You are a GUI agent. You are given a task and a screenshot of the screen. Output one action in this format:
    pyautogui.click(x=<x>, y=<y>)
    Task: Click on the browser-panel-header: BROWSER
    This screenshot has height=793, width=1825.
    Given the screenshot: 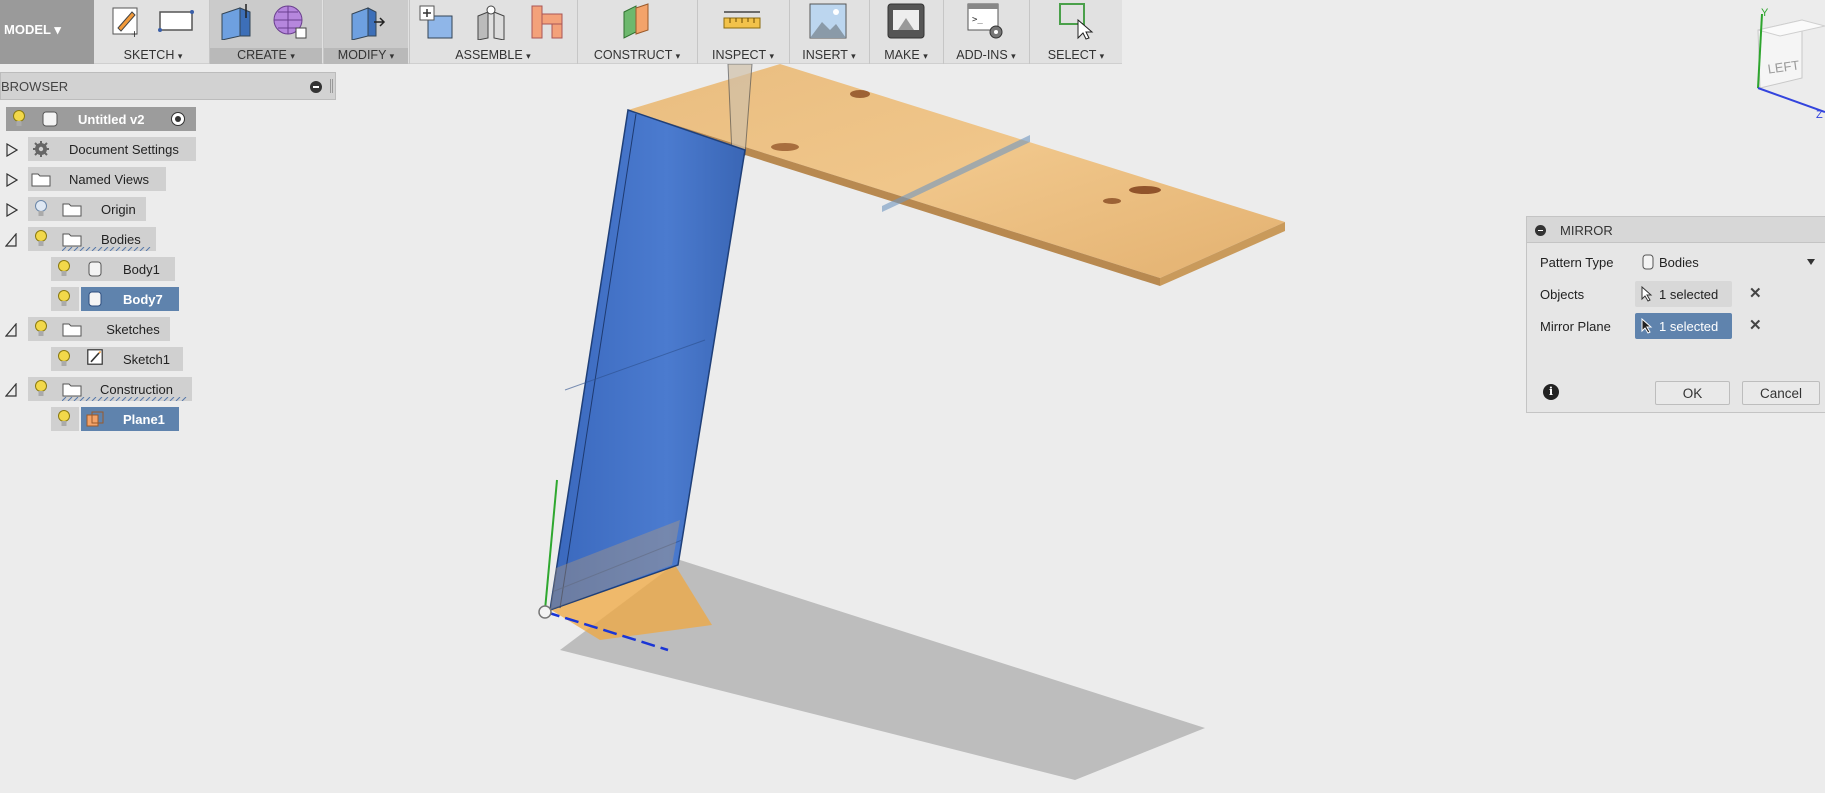 What is the action you would take?
    pyautogui.click(x=168, y=86)
    